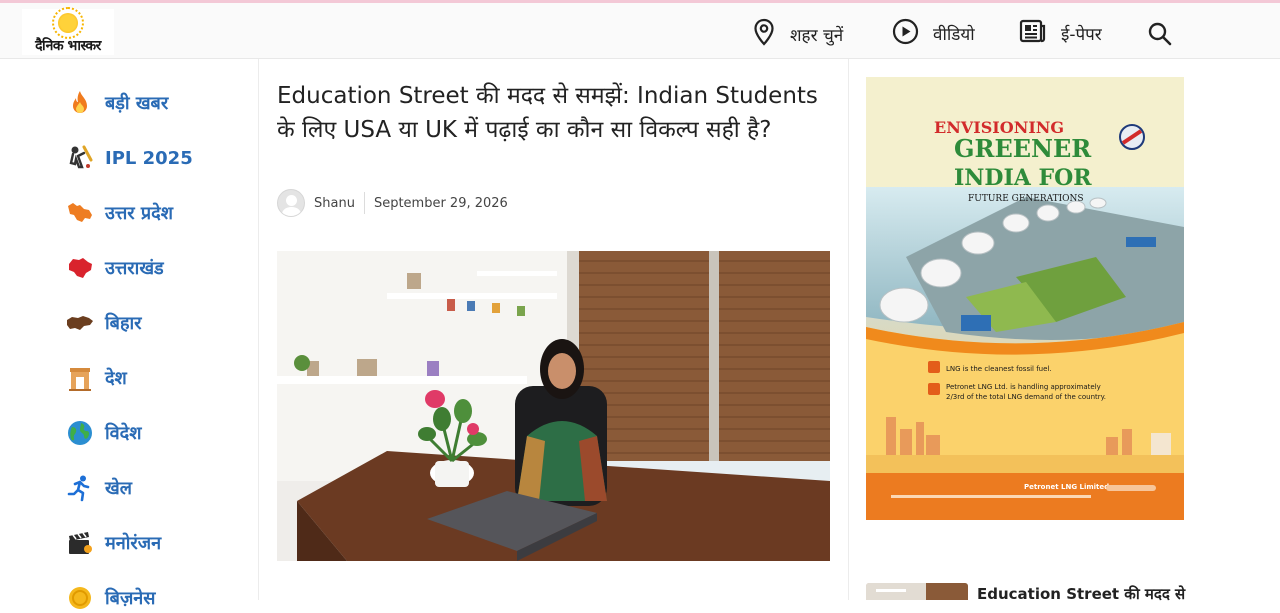 The width and height of the screenshot is (1280, 613). I want to click on sidebar-item-desh: देश, so click(96, 378).